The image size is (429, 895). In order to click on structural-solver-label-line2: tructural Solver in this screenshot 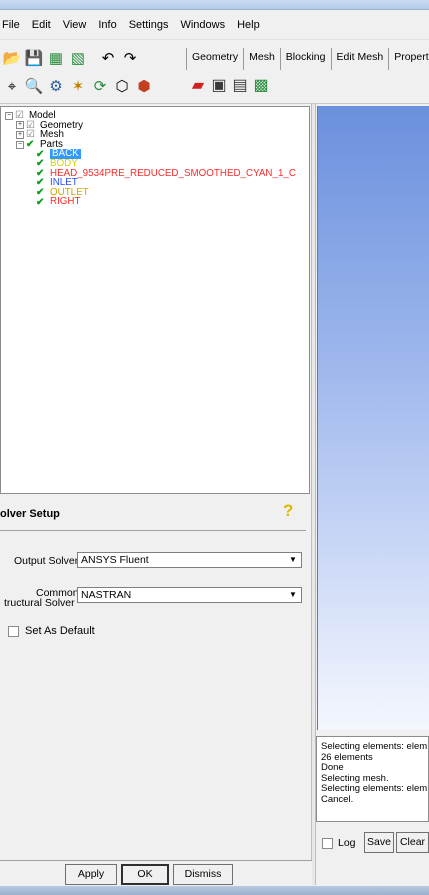, I will do `click(39, 603)`.